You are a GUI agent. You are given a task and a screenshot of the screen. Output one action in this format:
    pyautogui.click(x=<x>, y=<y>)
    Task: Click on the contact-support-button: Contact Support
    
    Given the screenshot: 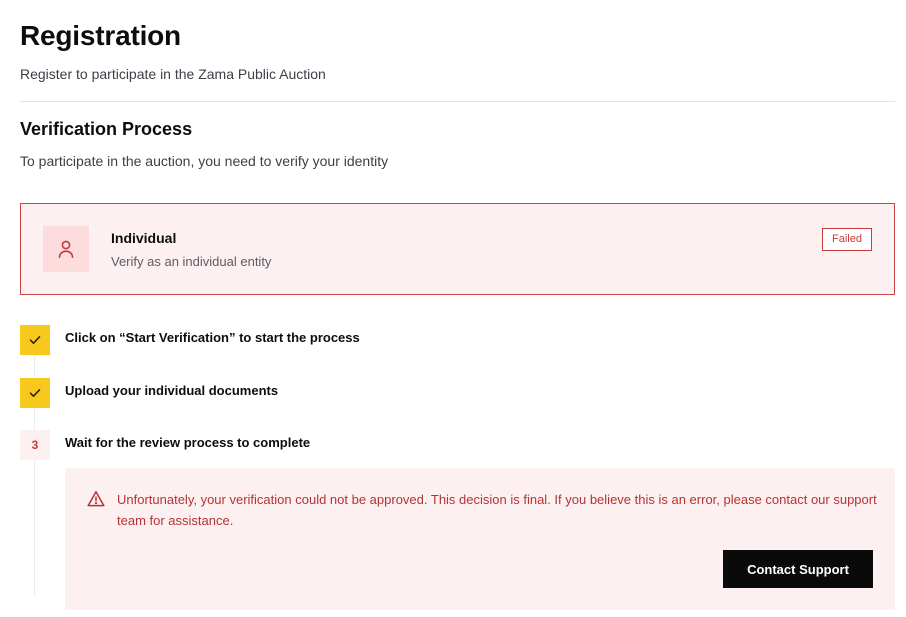 What is the action you would take?
    pyautogui.click(x=798, y=569)
    